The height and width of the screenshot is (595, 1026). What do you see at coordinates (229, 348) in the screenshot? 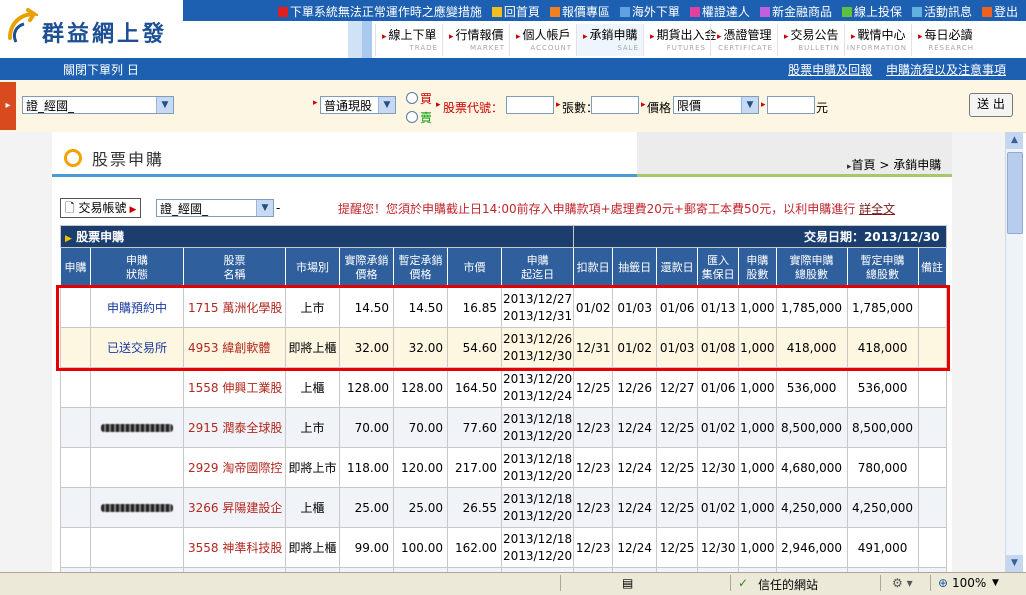
I see `cell-name-text: 4953 緯創軟體` at bounding box center [229, 348].